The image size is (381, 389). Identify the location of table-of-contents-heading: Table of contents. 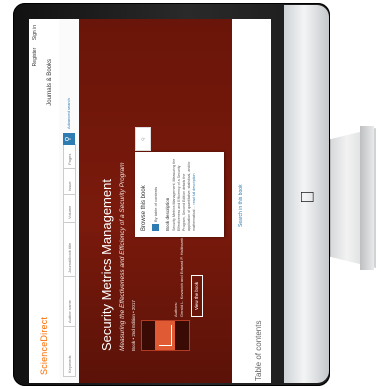
(258, 350).